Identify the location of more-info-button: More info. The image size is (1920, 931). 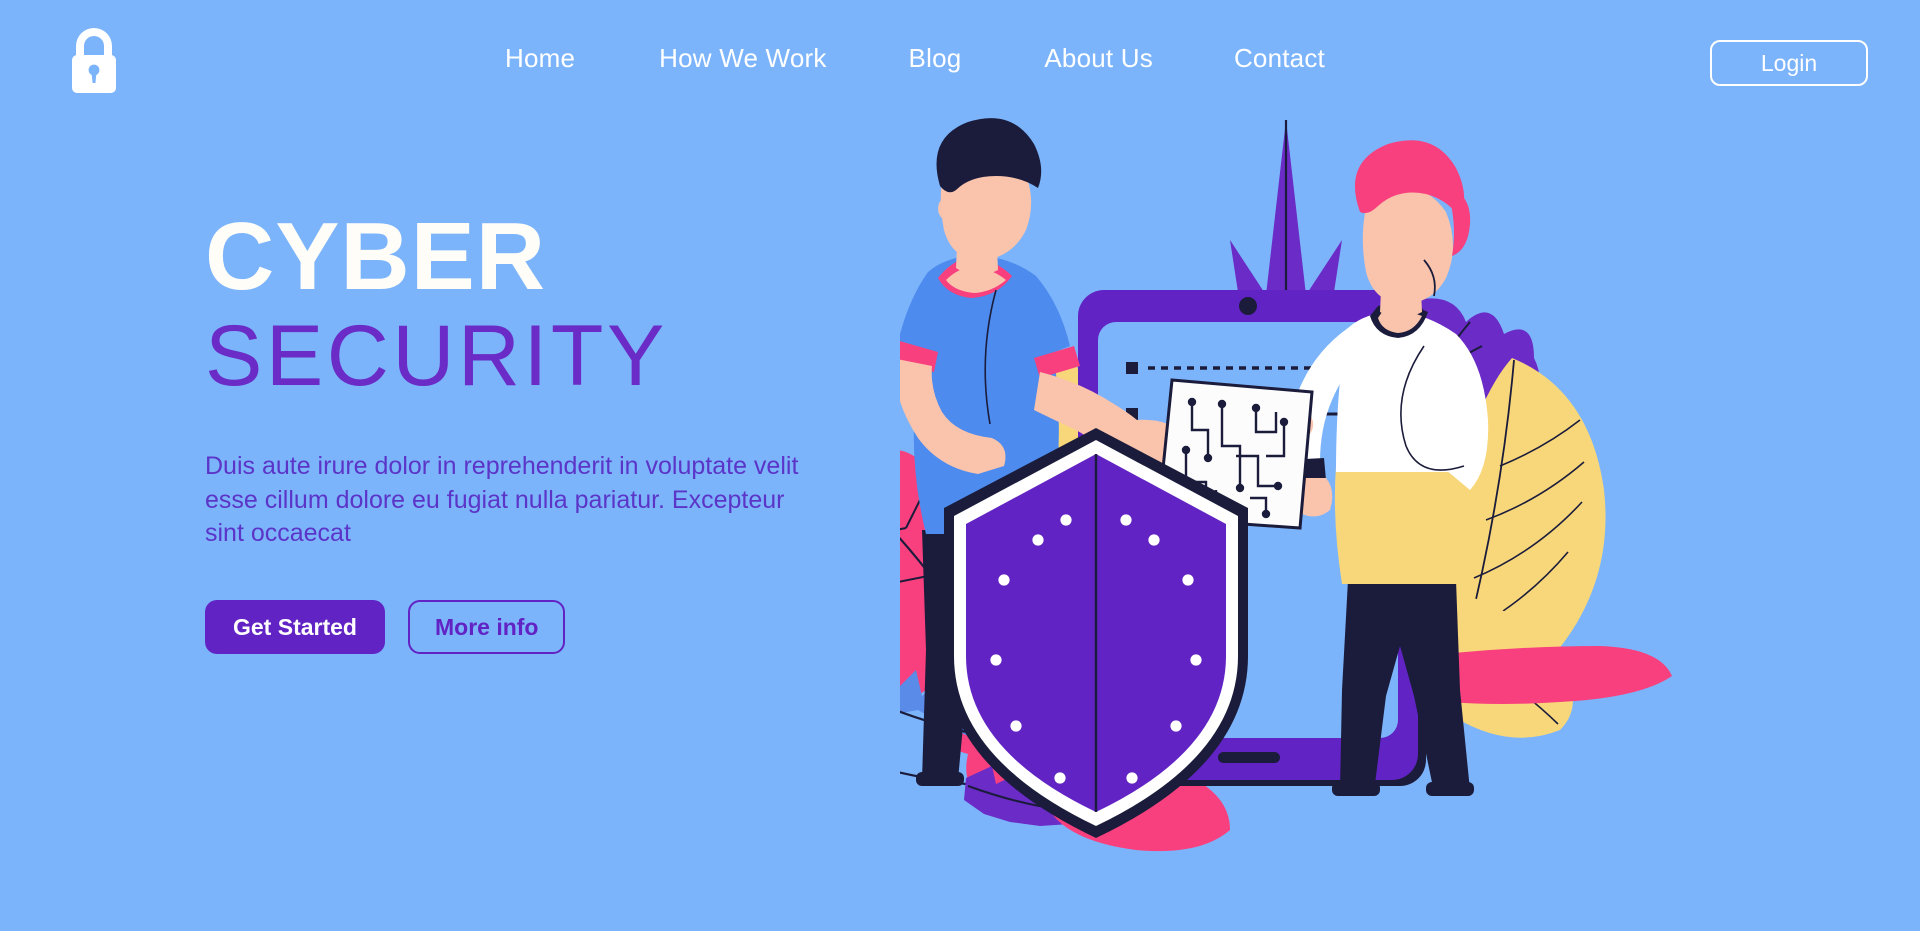
(486, 627).